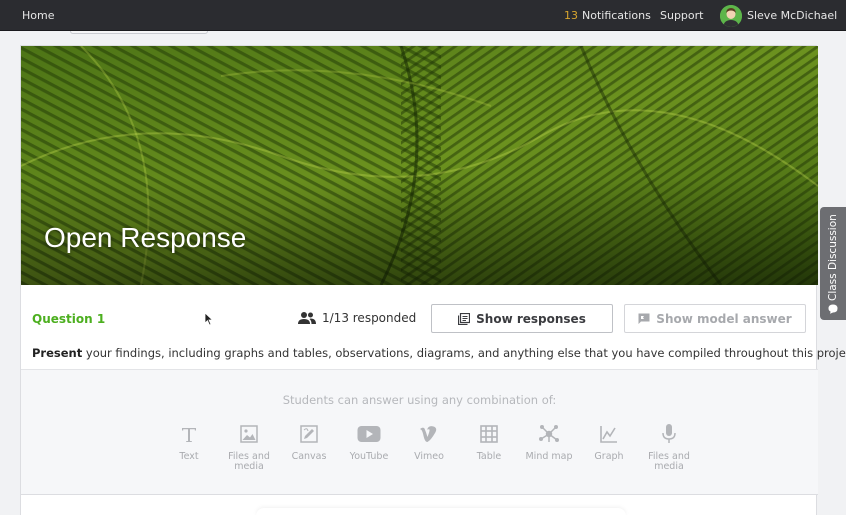 This screenshot has width=846, height=515. What do you see at coordinates (139, 32) in the screenshot?
I see `hidden-tab-edge` at bounding box center [139, 32].